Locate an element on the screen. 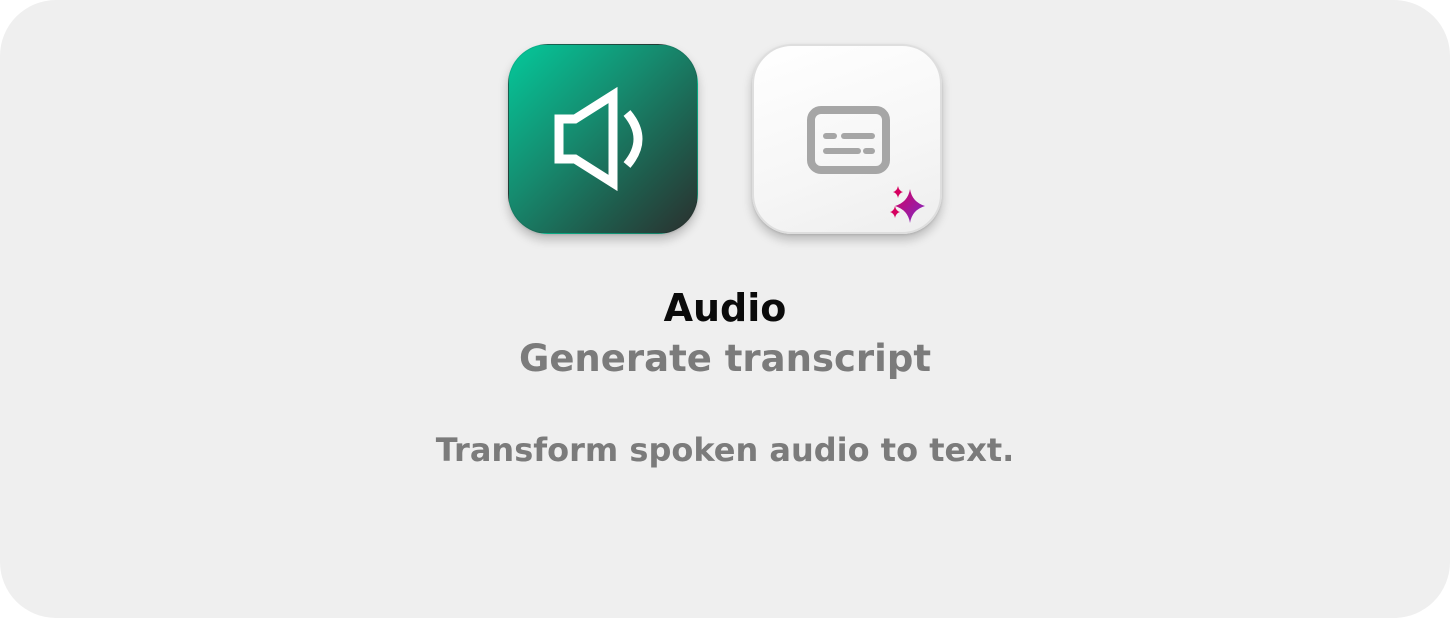  audio-app-tile is located at coordinates (603, 139).